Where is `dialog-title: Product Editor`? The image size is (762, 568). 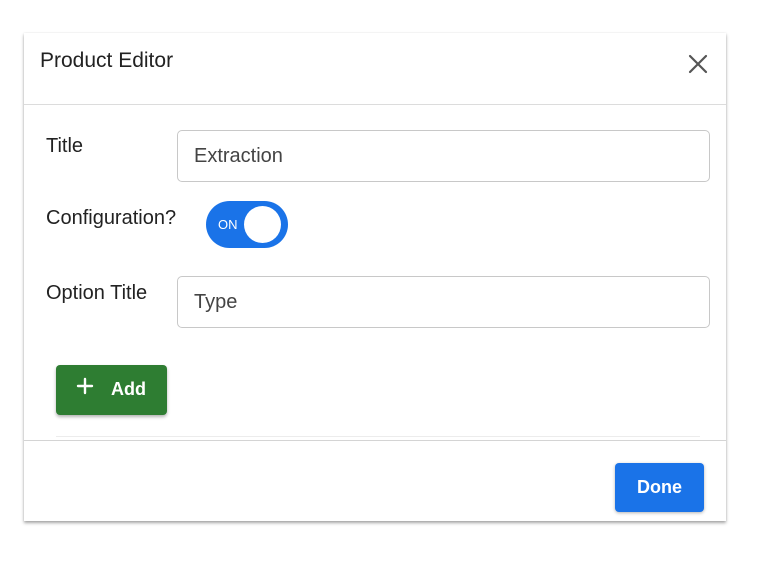 dialog-title: Product Editor is located at coordinates (107, 60).